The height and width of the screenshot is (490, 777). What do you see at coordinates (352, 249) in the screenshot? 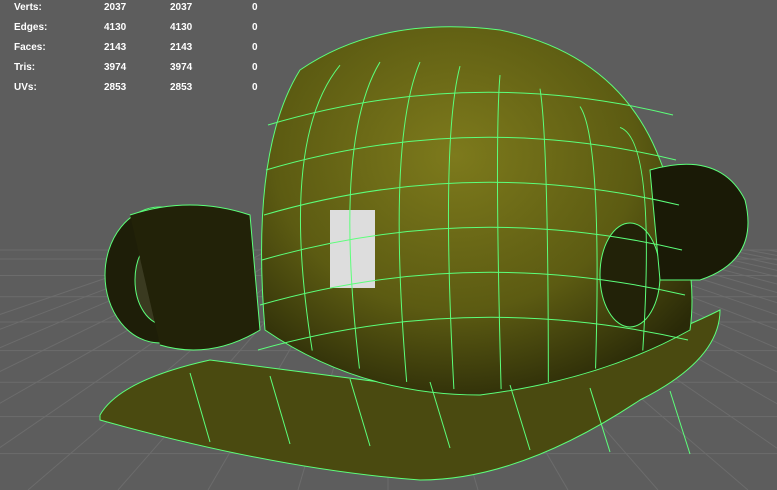
I see `helmet-label-sticker` at bounding box center [352, 249].